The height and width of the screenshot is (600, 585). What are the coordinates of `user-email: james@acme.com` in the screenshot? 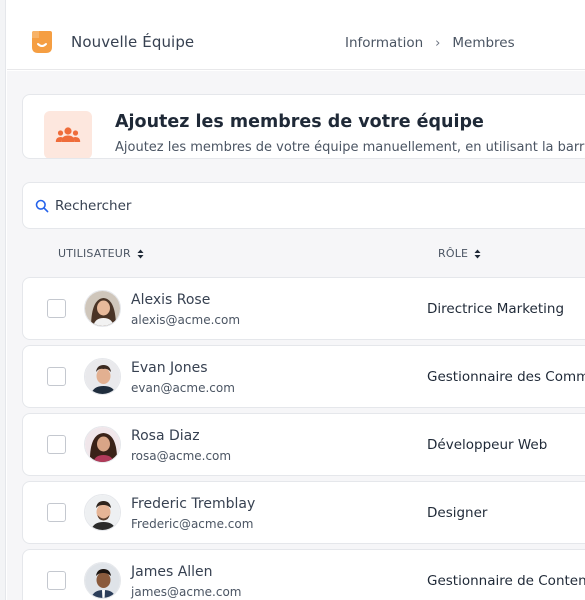 It's located at (186, 592).